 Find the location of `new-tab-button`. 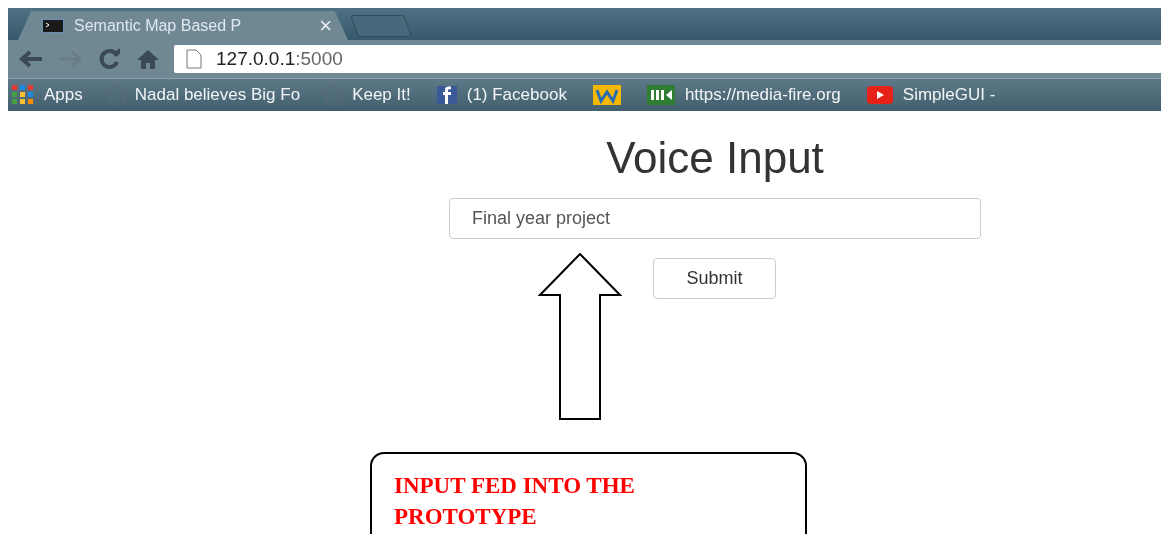

new-tab-button is located at coordinates (381, 26).